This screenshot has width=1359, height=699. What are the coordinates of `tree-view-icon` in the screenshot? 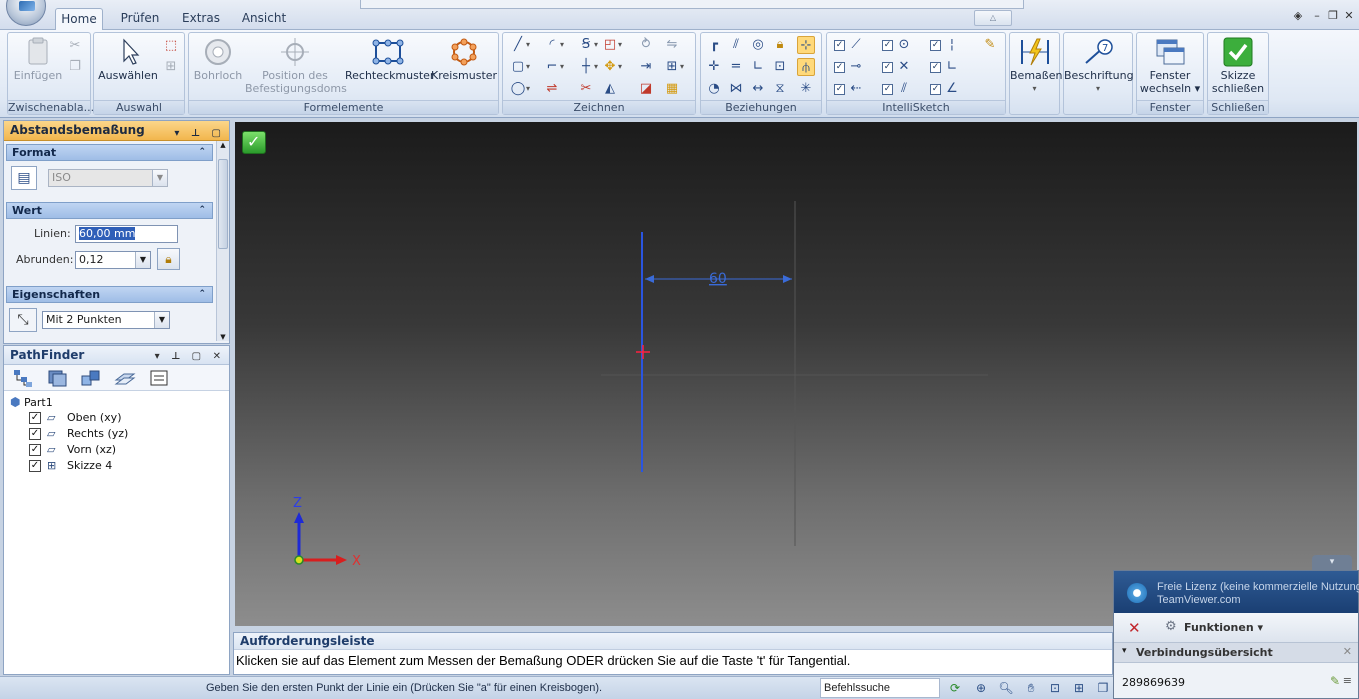 It's located at (23, 378).